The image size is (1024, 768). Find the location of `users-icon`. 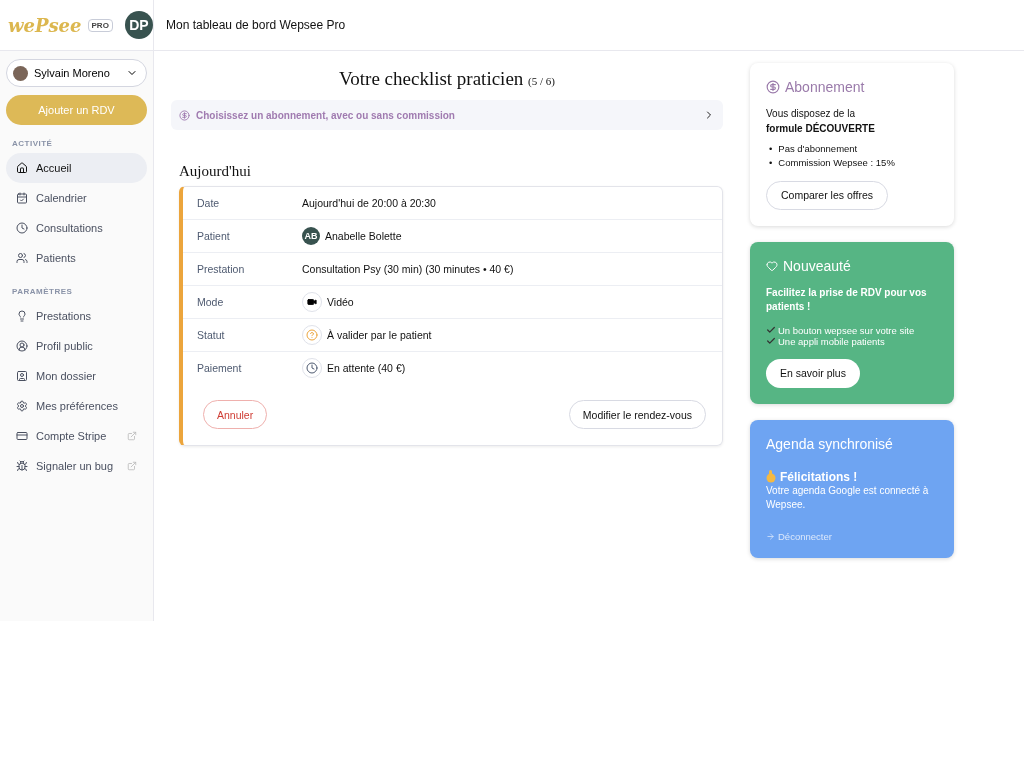

users-icon is located at coordinates (22, 258).